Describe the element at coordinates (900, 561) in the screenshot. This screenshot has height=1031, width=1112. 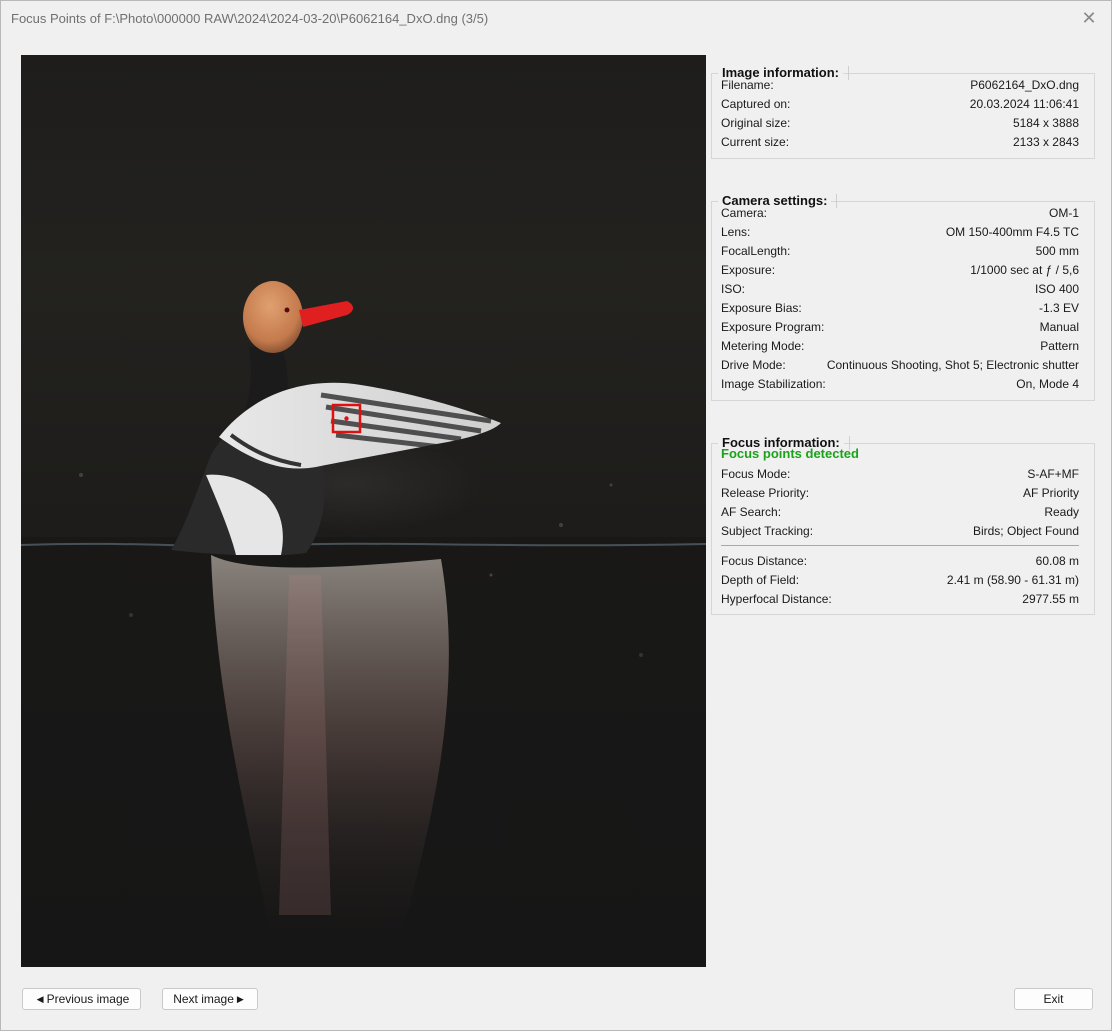
I see `focus-row-focus-distance: Focus Distance: 60.08 m` at that location.